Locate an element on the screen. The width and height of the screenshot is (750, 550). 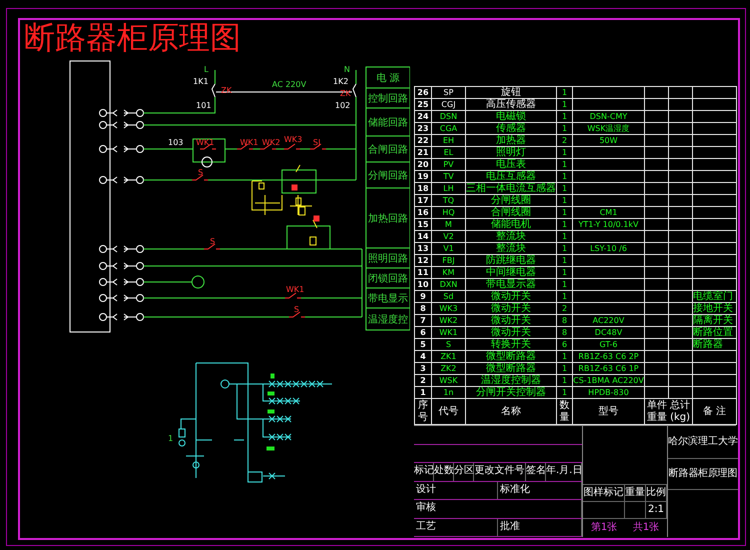
table-cell: WK1 is located at coordinates (449, 332).